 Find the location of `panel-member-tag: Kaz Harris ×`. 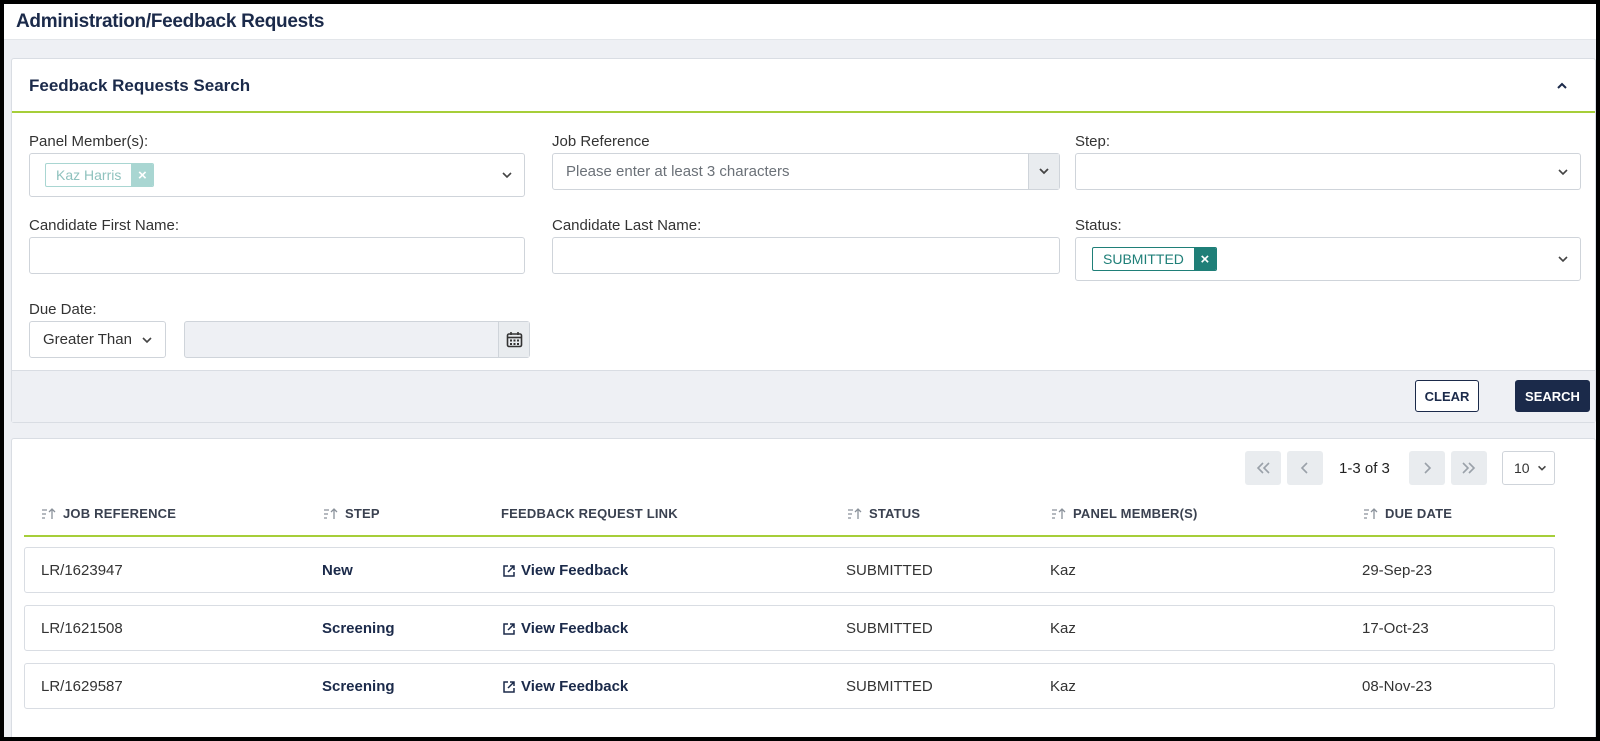

panel-member-tag: Kaz Harris × is located at coordinates (100, 175).